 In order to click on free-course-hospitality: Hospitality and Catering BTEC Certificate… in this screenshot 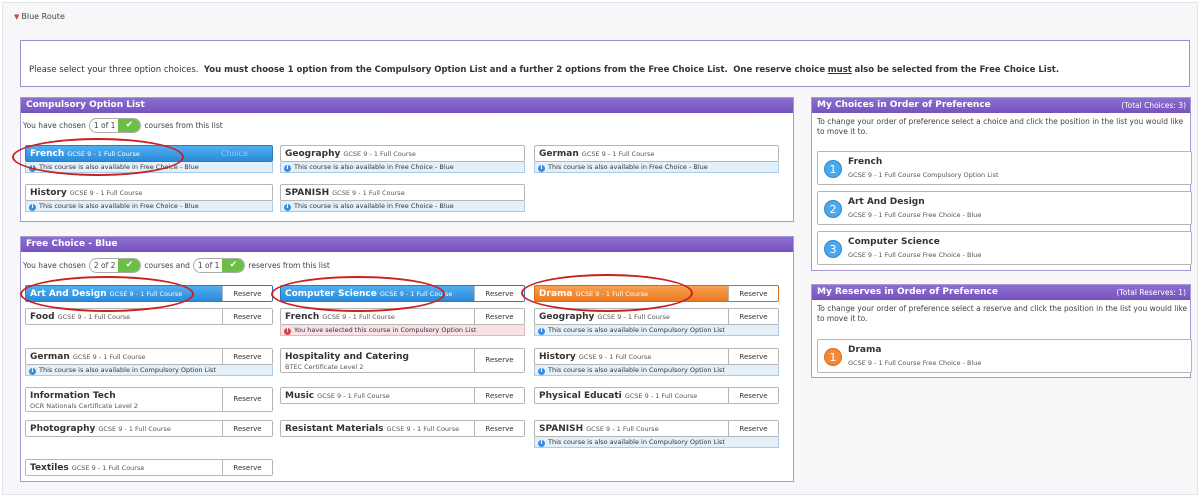, I will do `click(402, 360)`.